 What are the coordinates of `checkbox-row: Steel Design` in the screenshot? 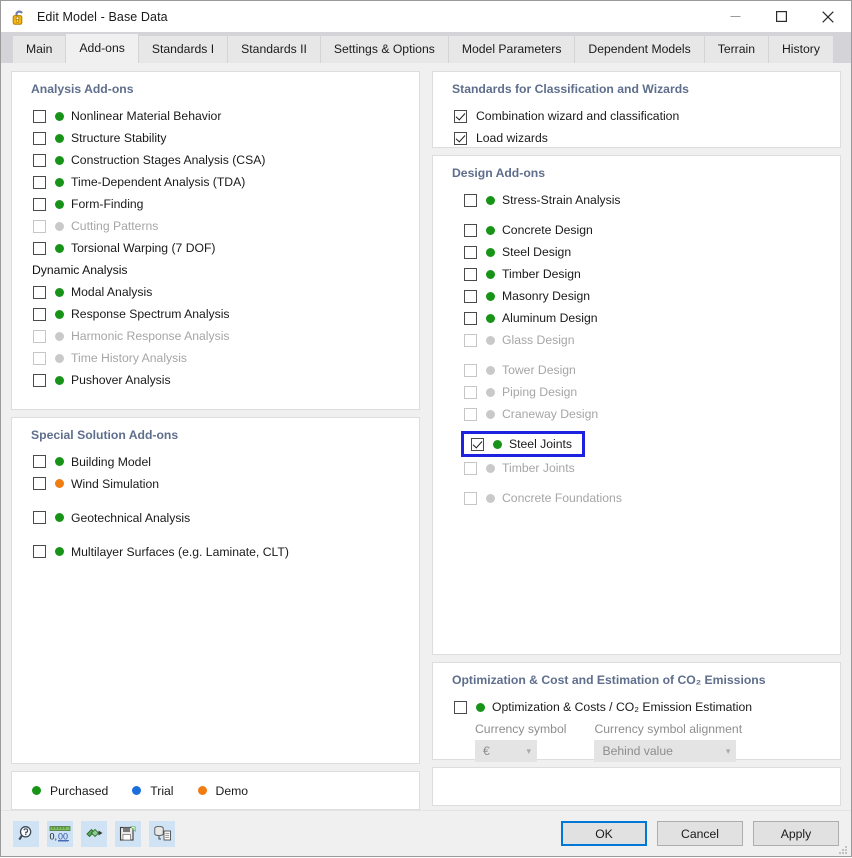 It's located at (636, 252).